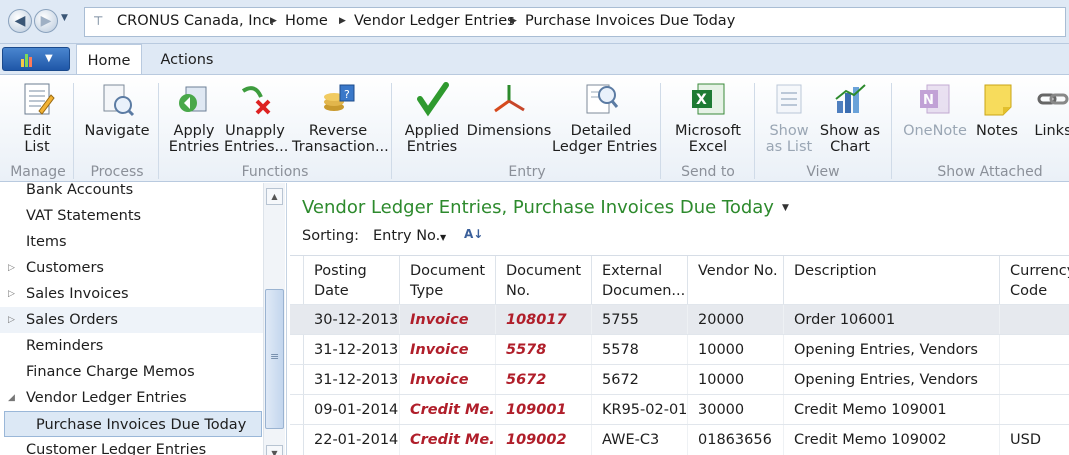 Image resolution: width=1069 pixels, height=455 pixels. Describe the element at coordinates (736, 440) in the screenshot. I see `cell-vendor-no: 01863656` at that location.